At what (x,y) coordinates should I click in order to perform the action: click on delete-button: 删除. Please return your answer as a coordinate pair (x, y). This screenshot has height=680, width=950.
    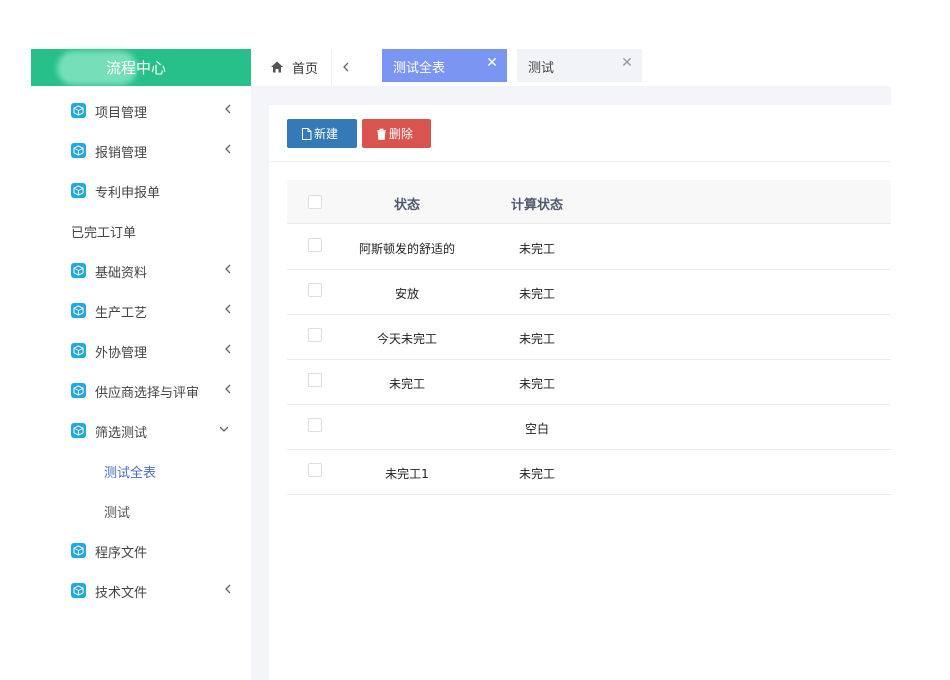
    Looking at the image, I should click on (396, 133).